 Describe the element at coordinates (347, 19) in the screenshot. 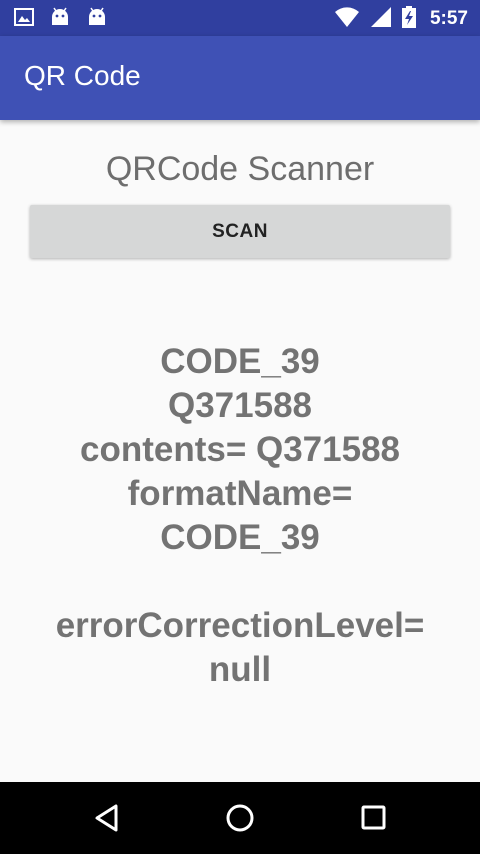

I see `wifi-icon` at that location.